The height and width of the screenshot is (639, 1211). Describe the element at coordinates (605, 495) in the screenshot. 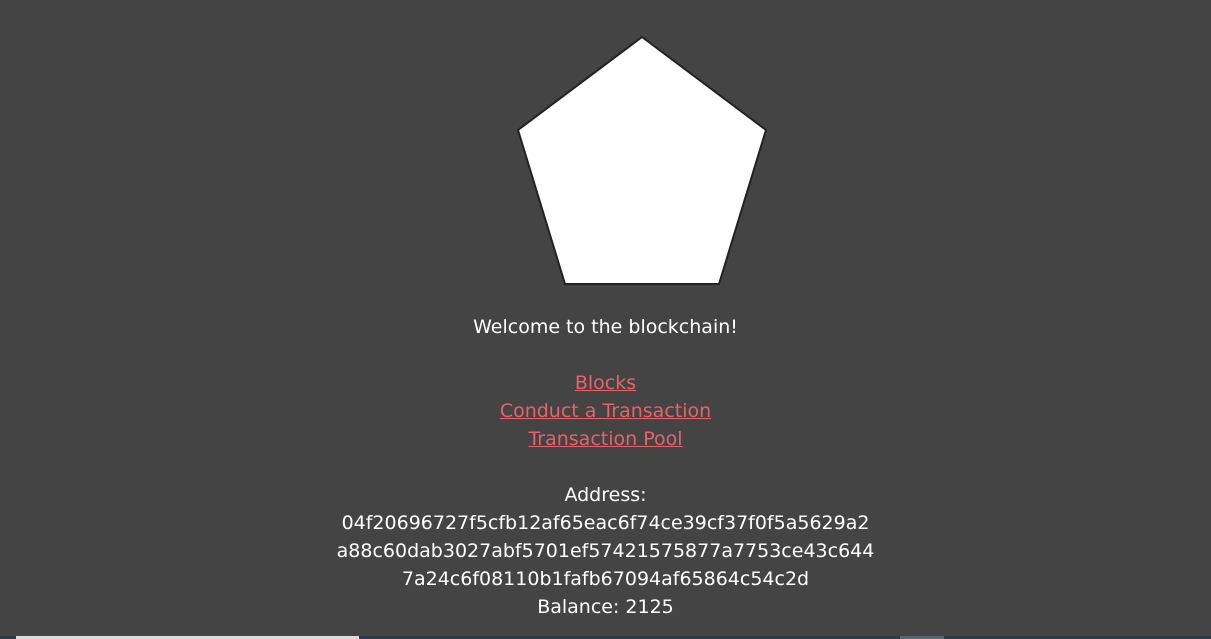

I see `address-label: Address:` at that location.